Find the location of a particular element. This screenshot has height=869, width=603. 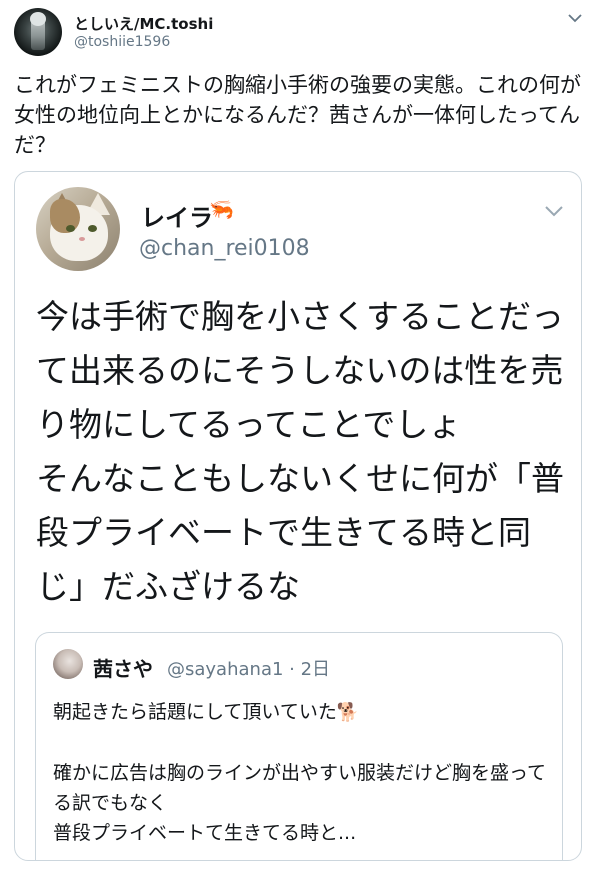

quoted-author-handle: @chan_rei0108 is located at coordinates (224, 248).